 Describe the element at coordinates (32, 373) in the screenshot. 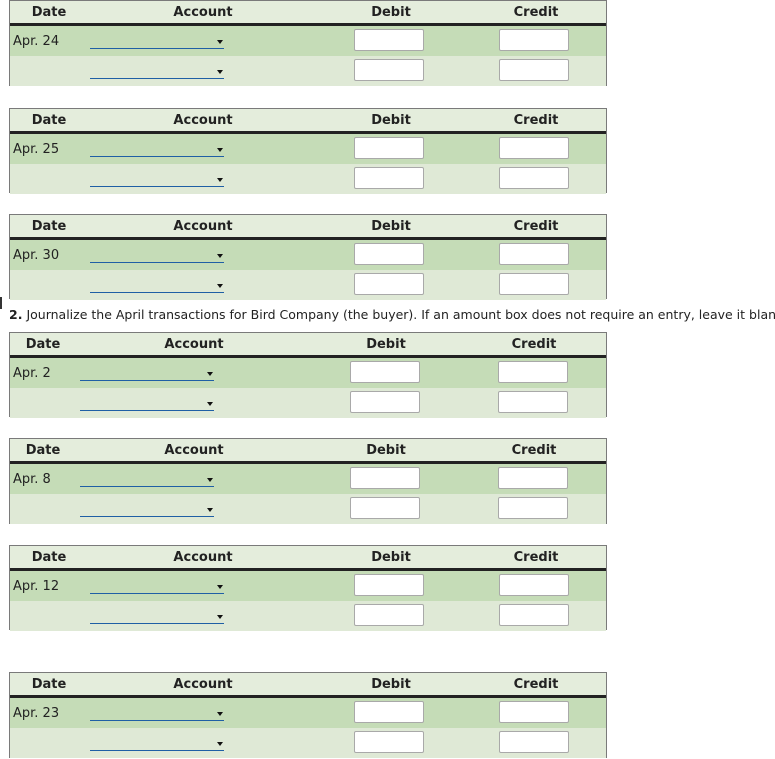

I see `entry-date: Apr. 2` at that location.